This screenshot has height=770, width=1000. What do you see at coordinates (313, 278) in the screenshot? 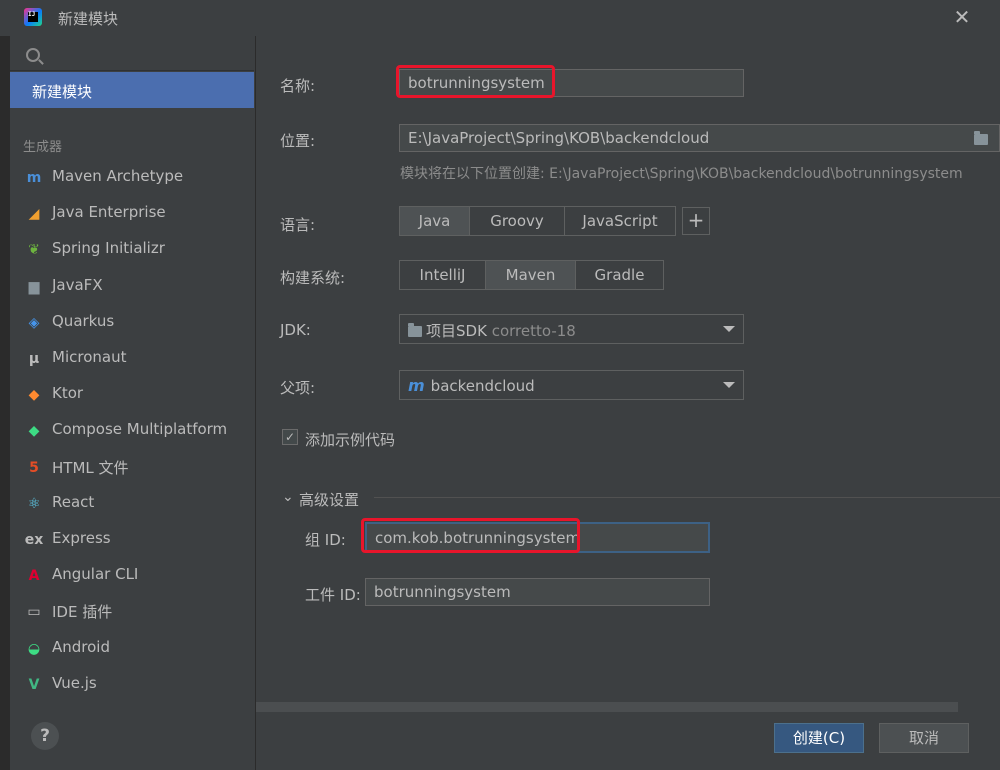
I see `build-system-label: 构建系统:` at bounding box center [313, 278].